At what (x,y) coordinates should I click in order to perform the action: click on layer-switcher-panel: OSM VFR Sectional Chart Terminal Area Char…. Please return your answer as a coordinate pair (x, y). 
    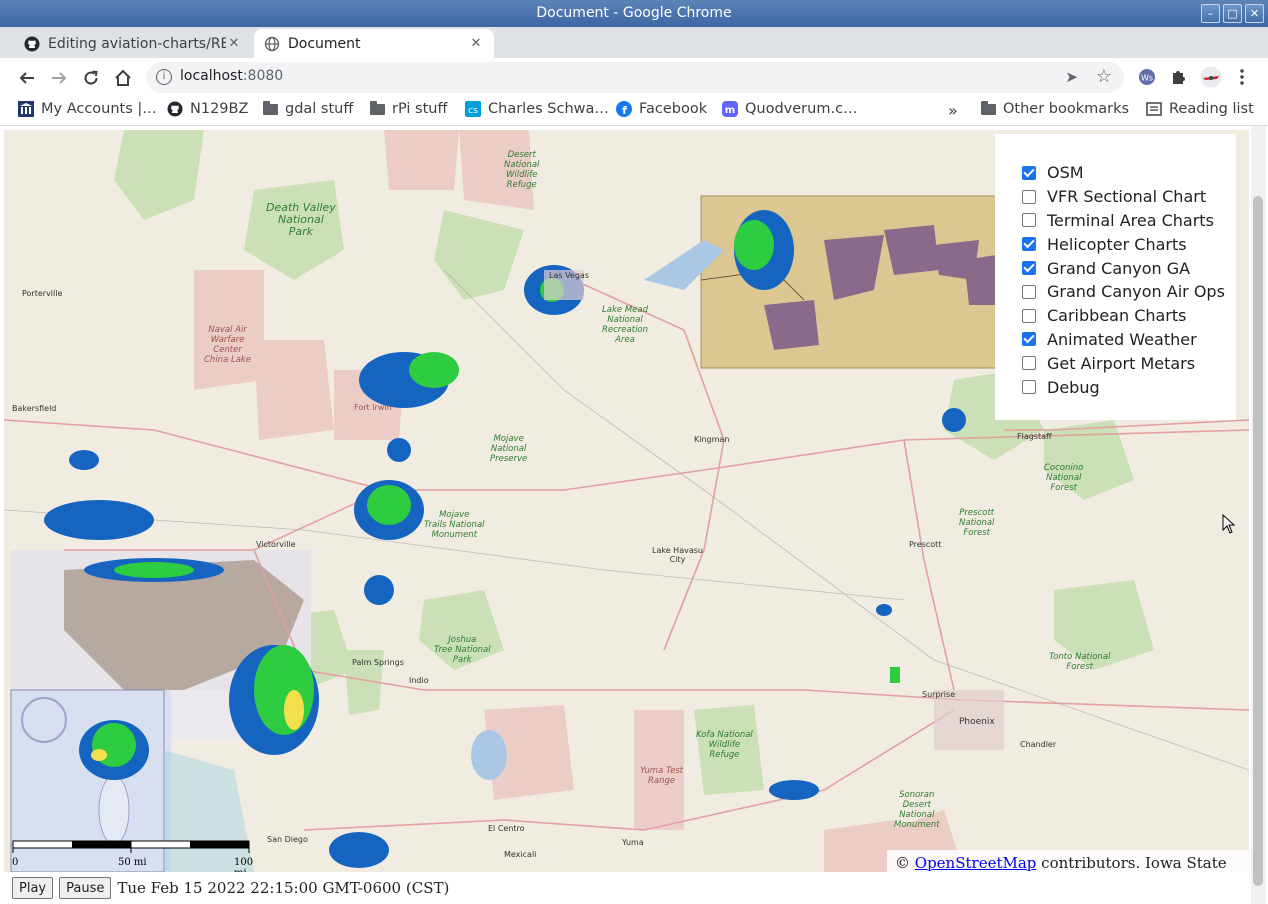
    Looking at the image, I should click on (1115, 277).